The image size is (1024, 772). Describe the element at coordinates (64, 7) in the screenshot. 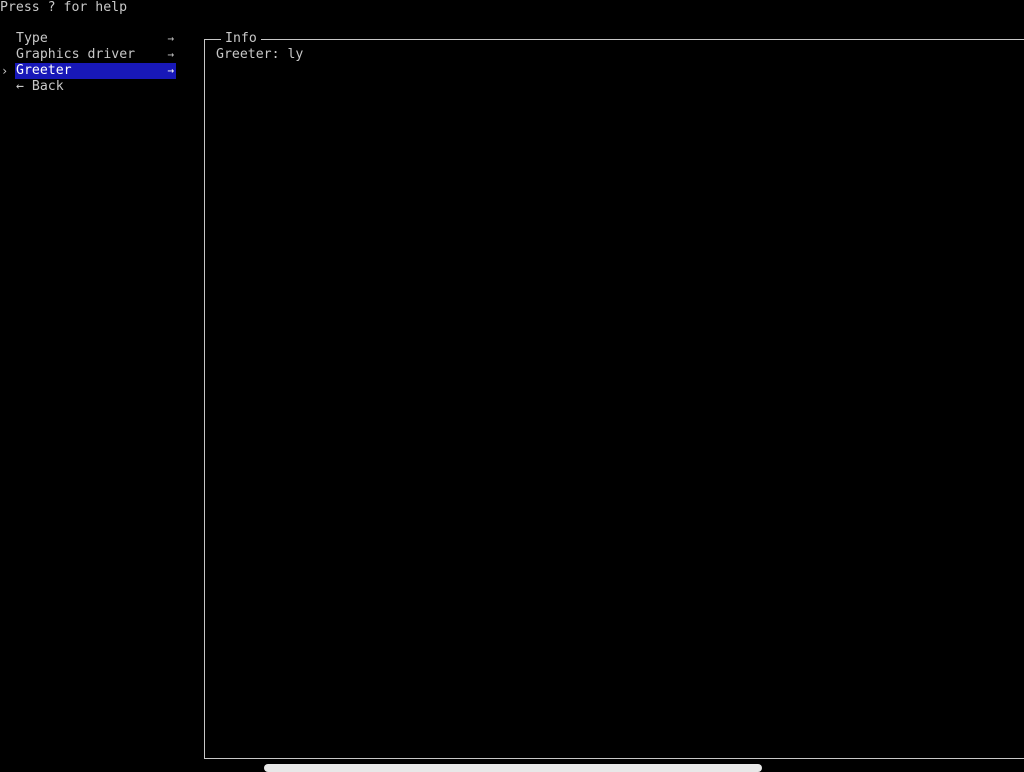

I see `help-hint: Press ? for help` at that location.